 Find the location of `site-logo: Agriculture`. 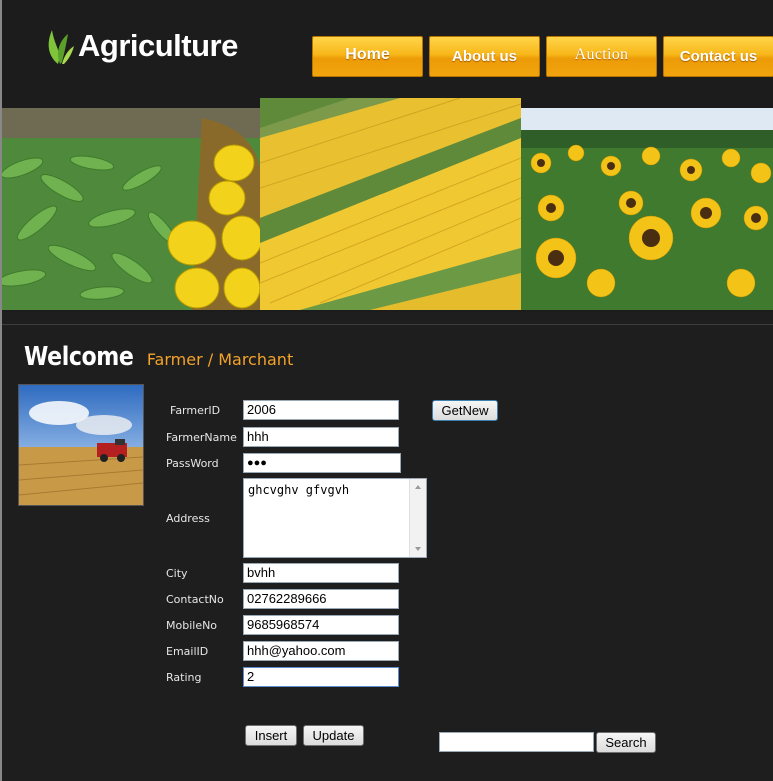

site-logo: Agriculture is located at coordinates (141, 46).